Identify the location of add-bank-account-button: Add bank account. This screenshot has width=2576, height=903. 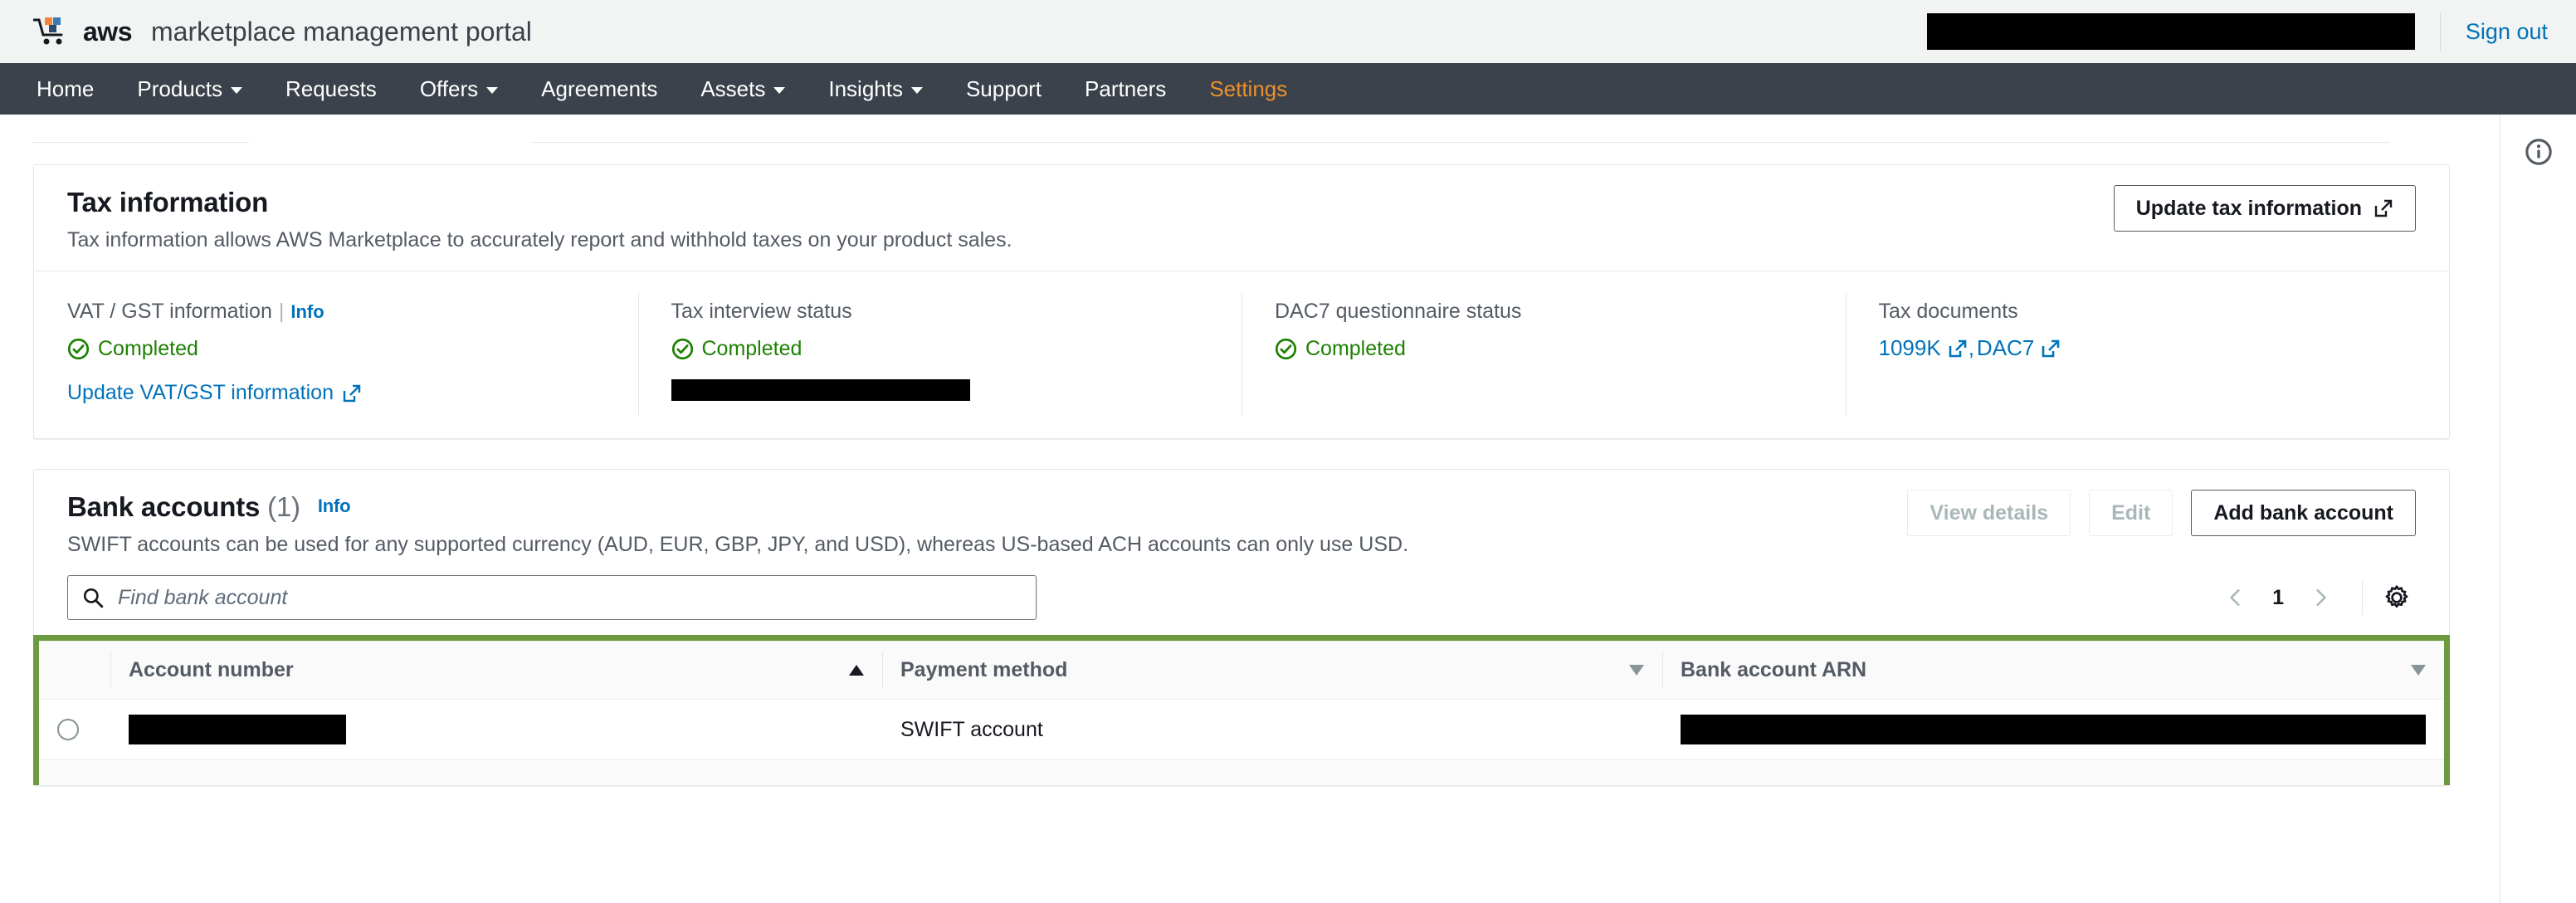
(2304, 513).